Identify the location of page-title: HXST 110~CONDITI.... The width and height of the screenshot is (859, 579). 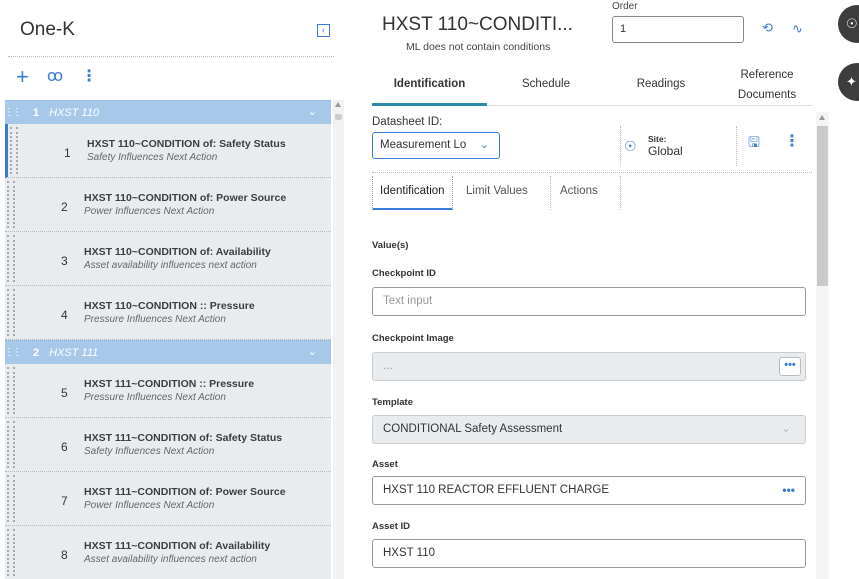
(477, 24).